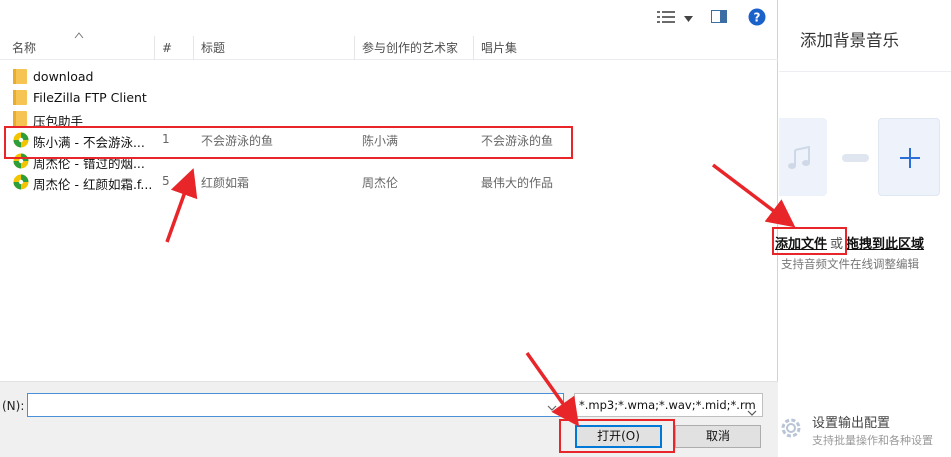  What do you see at coordinates (626, 48) in the screenshot?
I see `column-header-album: 唱片集` at bounding box center [626, 48].